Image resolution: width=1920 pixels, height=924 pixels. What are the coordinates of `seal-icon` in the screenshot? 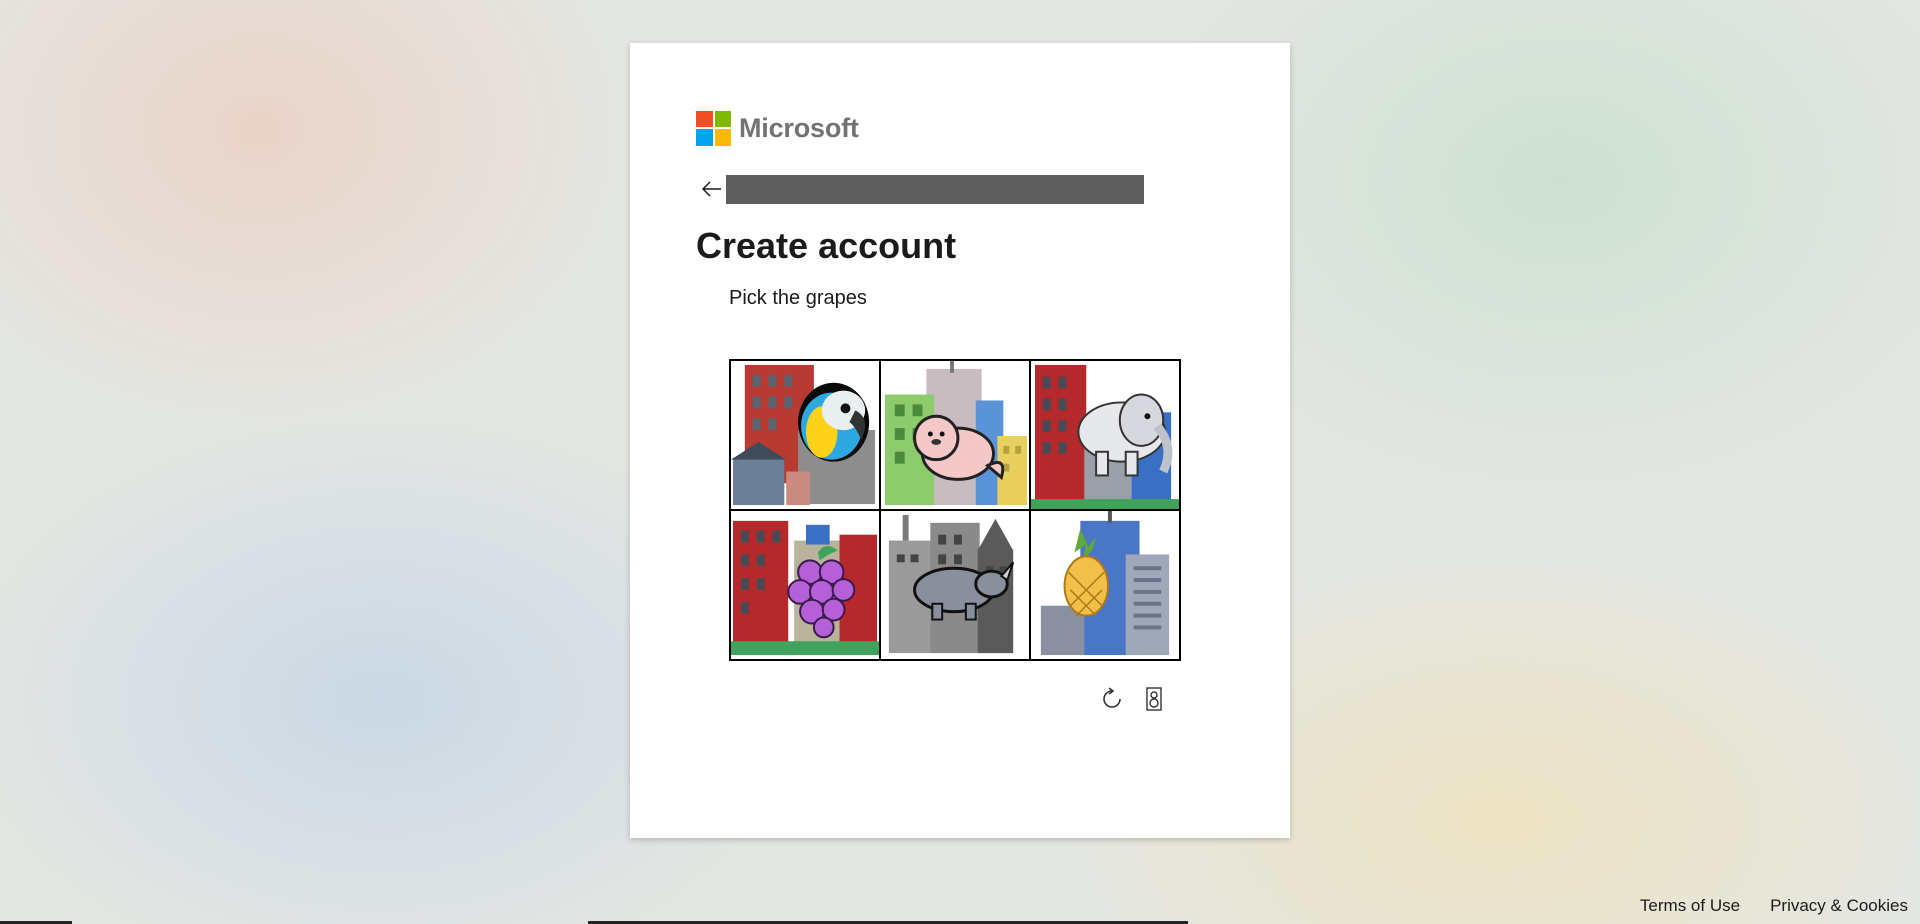 It's located at (956, 433).